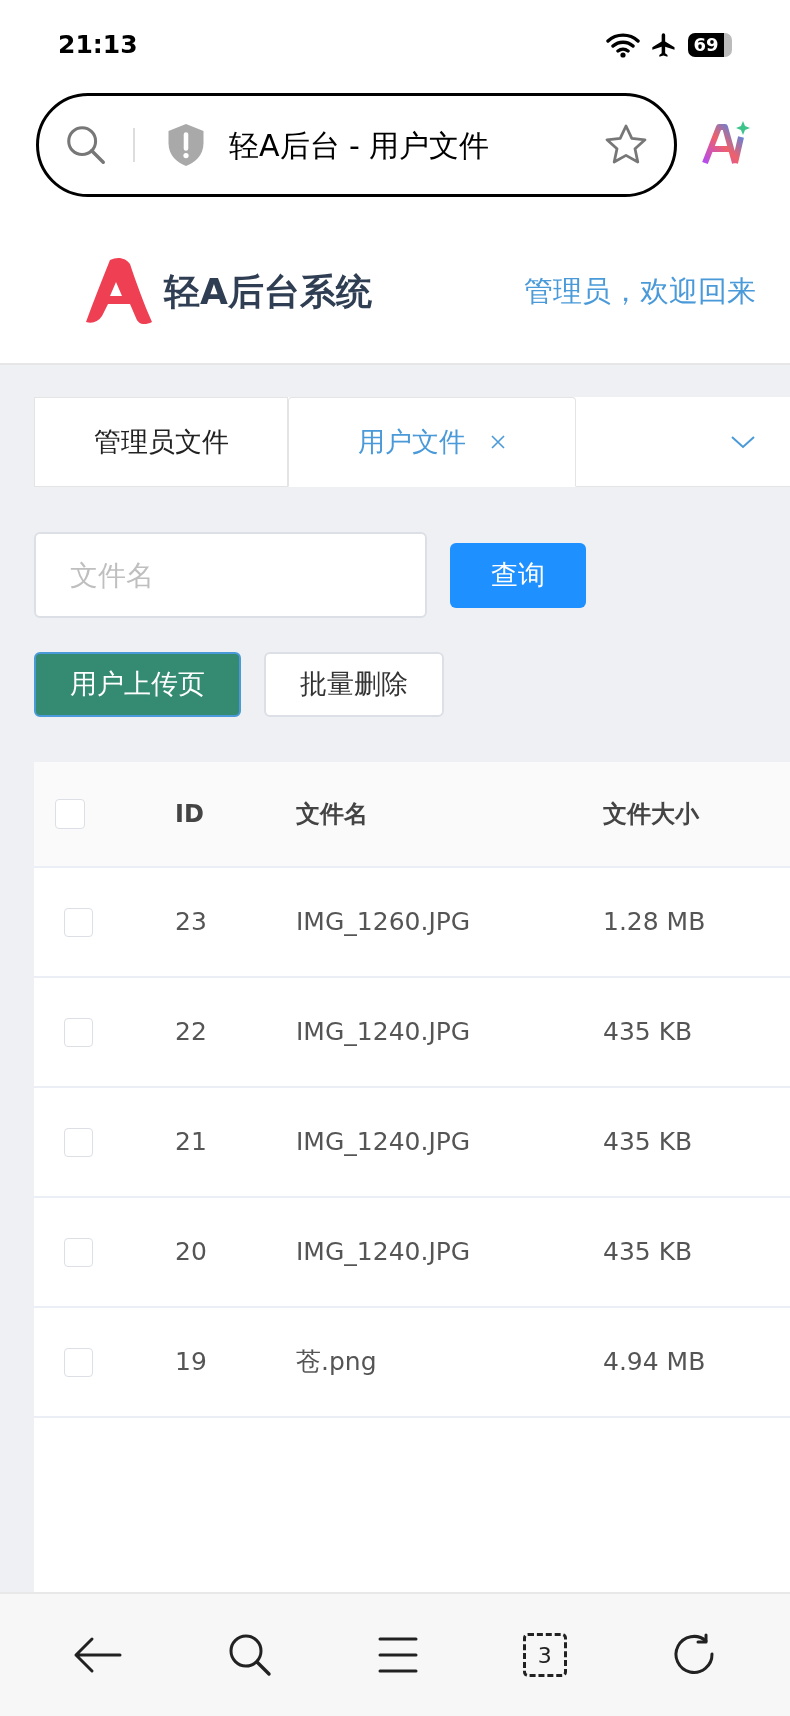 The height and width of the screenshot is (1716, 790). I want to click on tabs-count-button: 3, so click(544, 1655).